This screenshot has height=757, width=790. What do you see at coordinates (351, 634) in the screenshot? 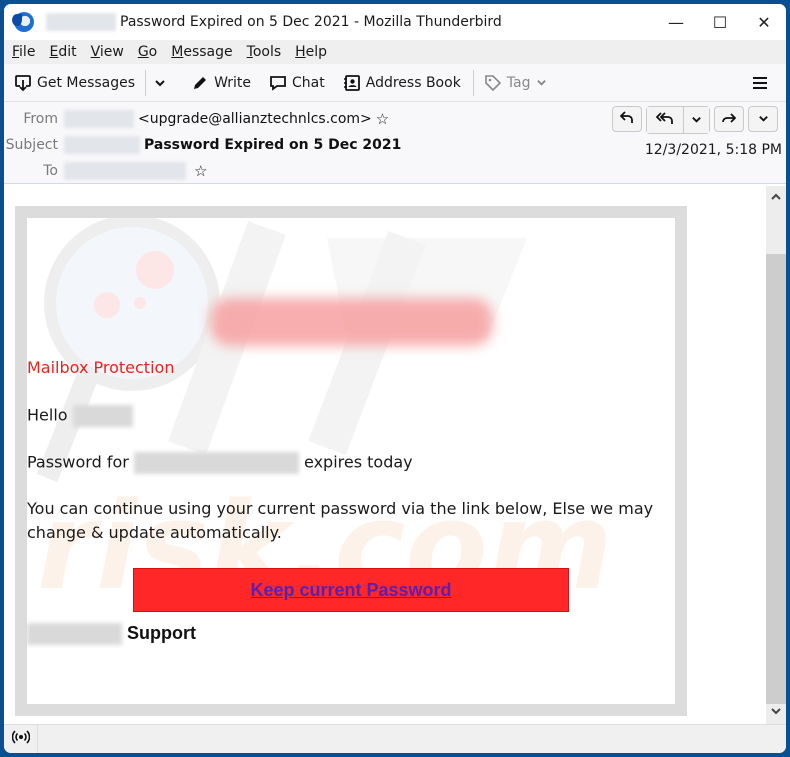
I see `signature-line: Support` at bounding box center [351, 634].